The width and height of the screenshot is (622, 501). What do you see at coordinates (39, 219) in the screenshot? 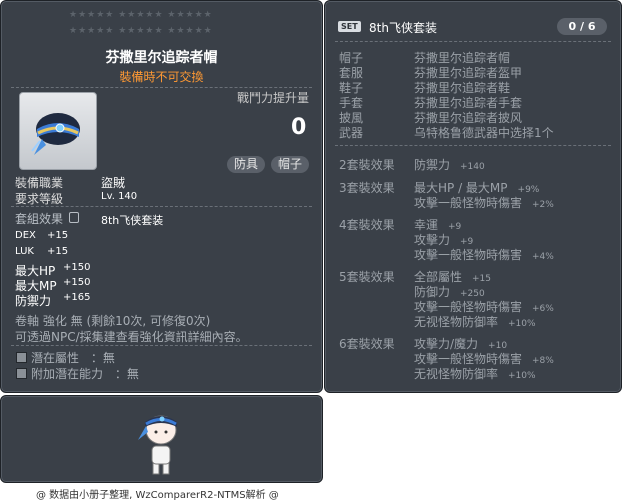
I see `set-effect-label: 套組效果` at bounding box center [39, 219].